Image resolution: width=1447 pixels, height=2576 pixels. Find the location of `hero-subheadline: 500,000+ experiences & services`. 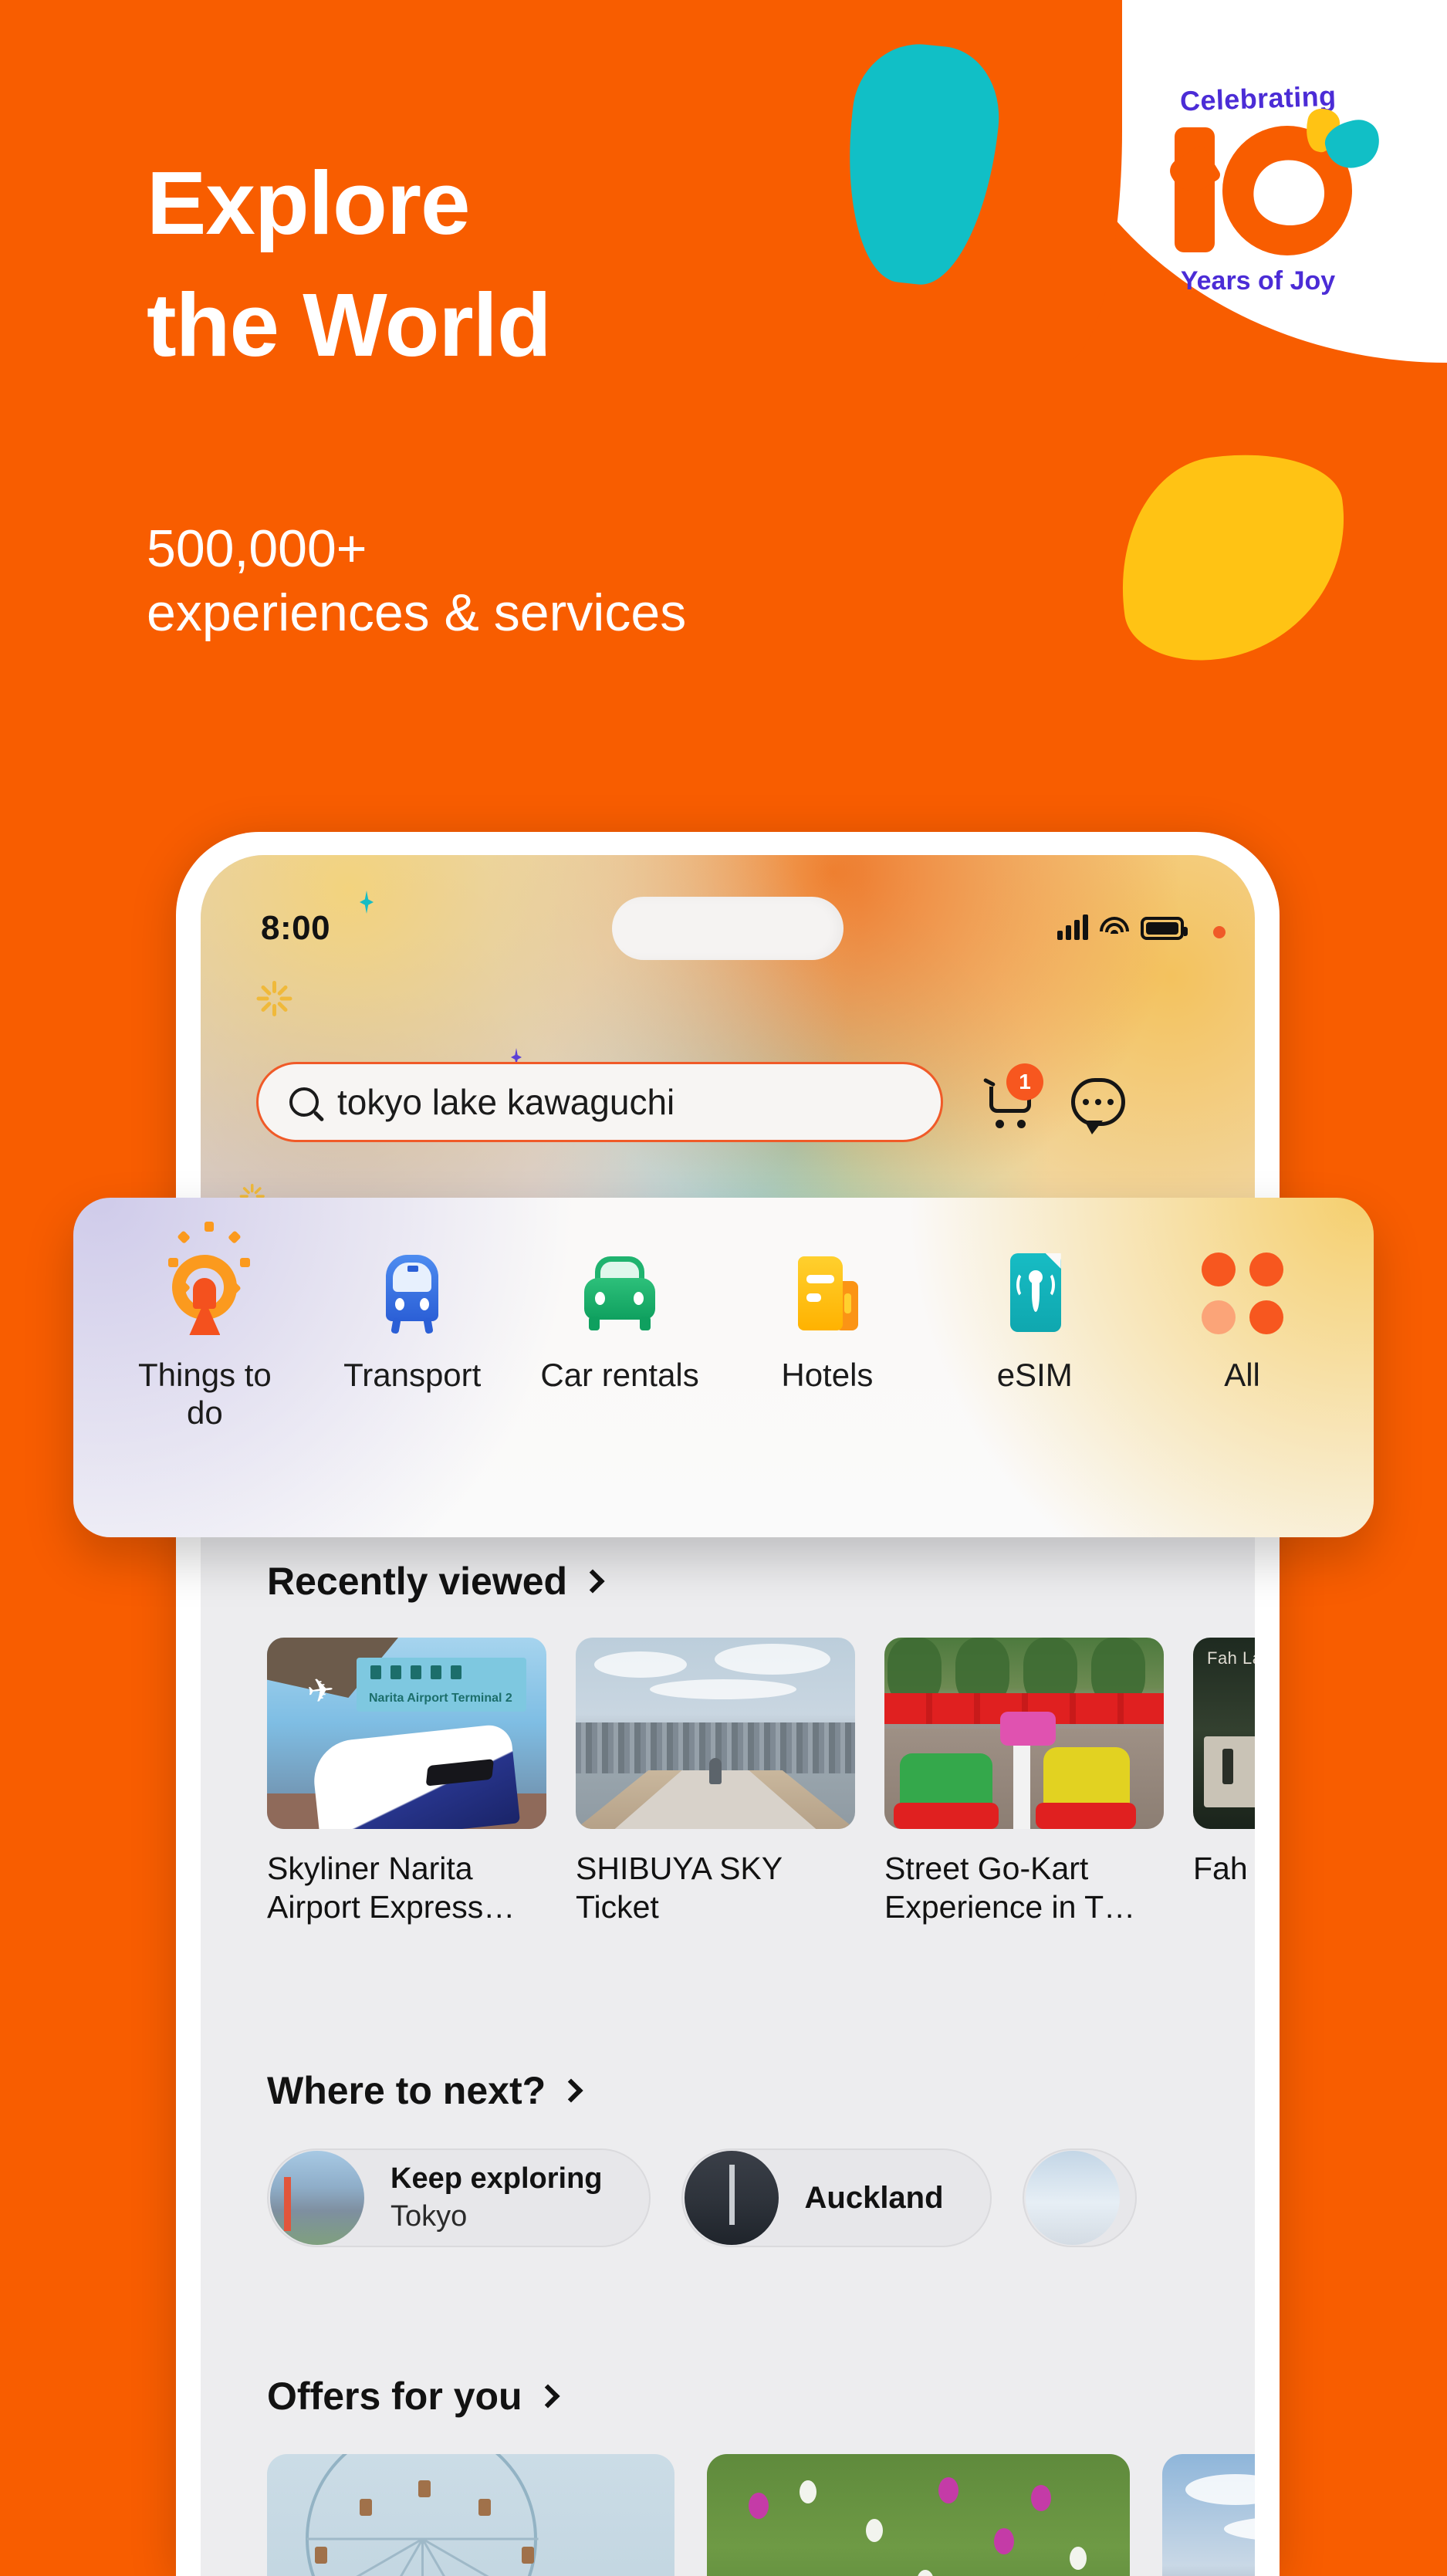

hero-subheadline: 500,000+ experiences & services is located at coordinates (610, 581).